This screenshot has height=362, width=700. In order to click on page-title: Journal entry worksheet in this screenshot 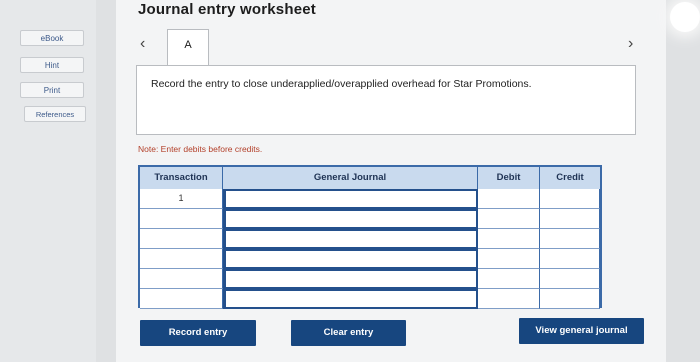, I will do `click(227, 9)`.